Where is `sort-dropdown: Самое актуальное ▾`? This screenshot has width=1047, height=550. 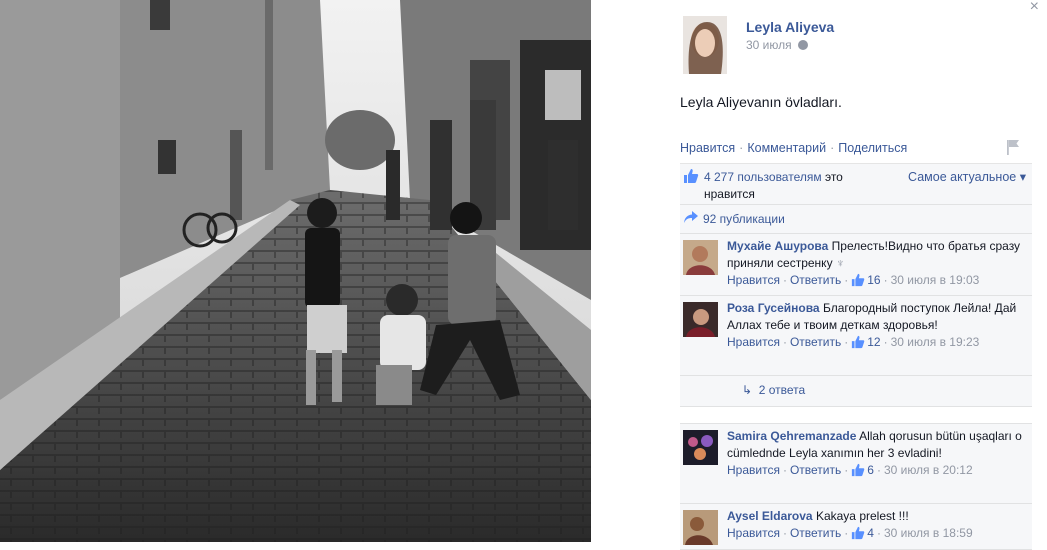
sort-dropdown: Самое актуальное ▾ is located at coordinates (967, 176).